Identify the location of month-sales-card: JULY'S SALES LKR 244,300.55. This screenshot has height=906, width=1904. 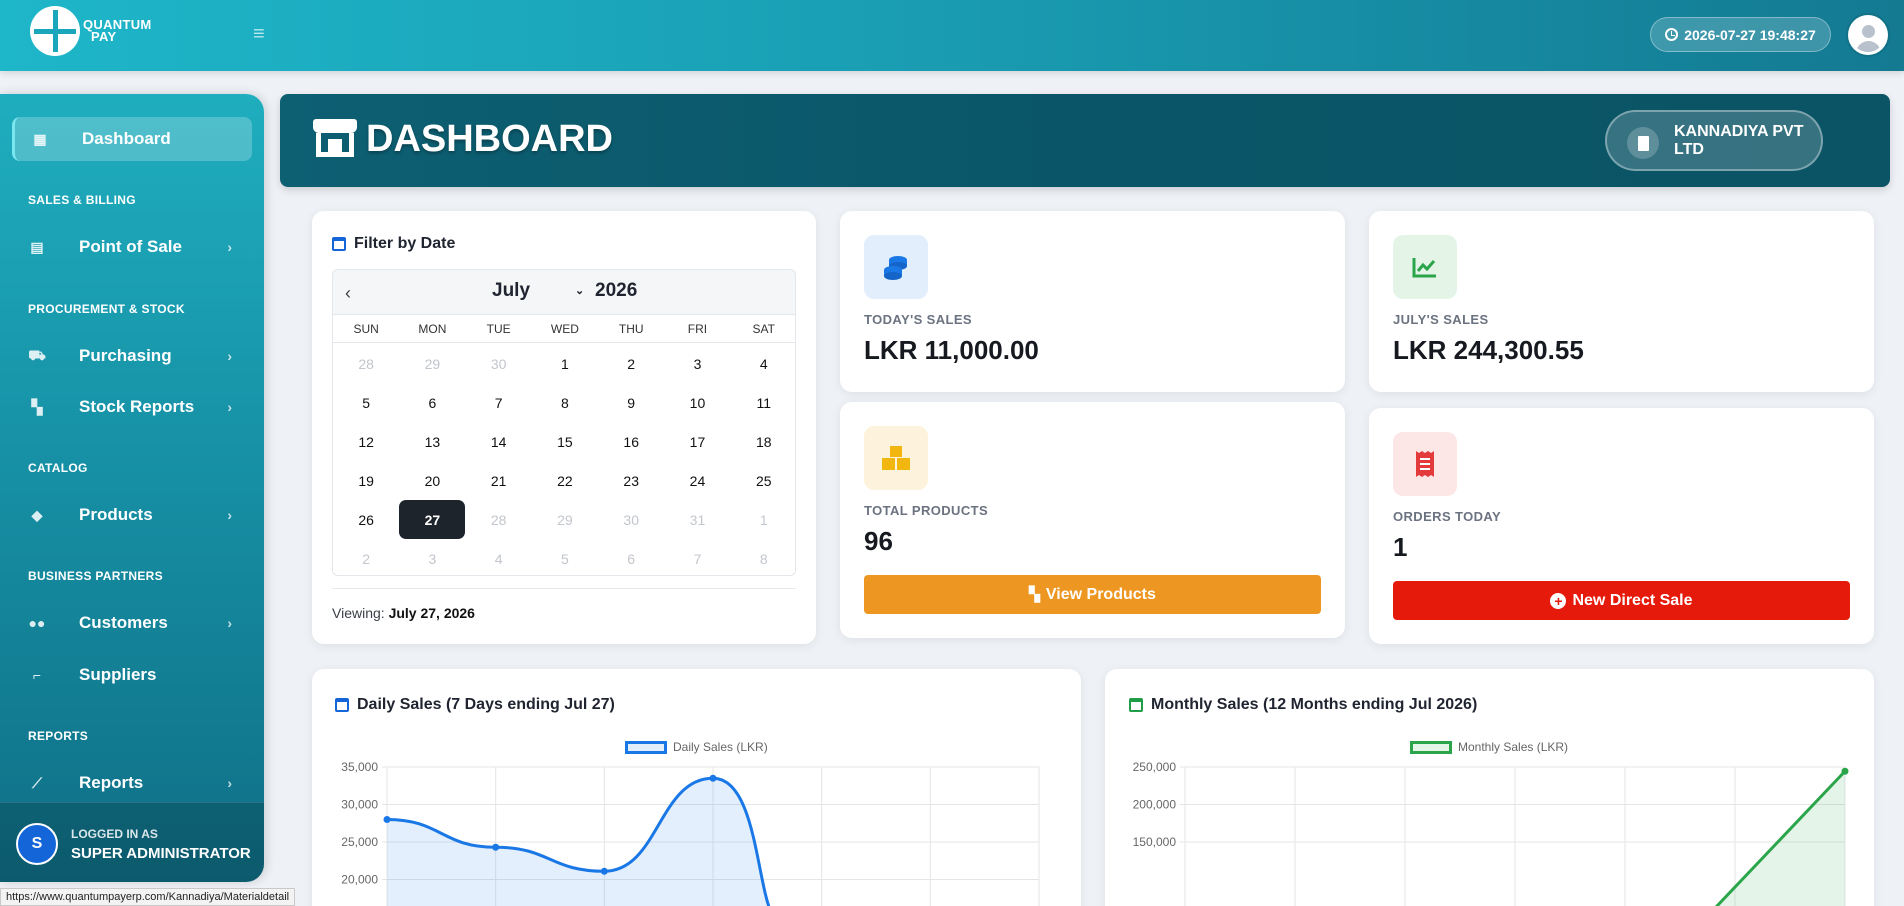
(1621, 301).